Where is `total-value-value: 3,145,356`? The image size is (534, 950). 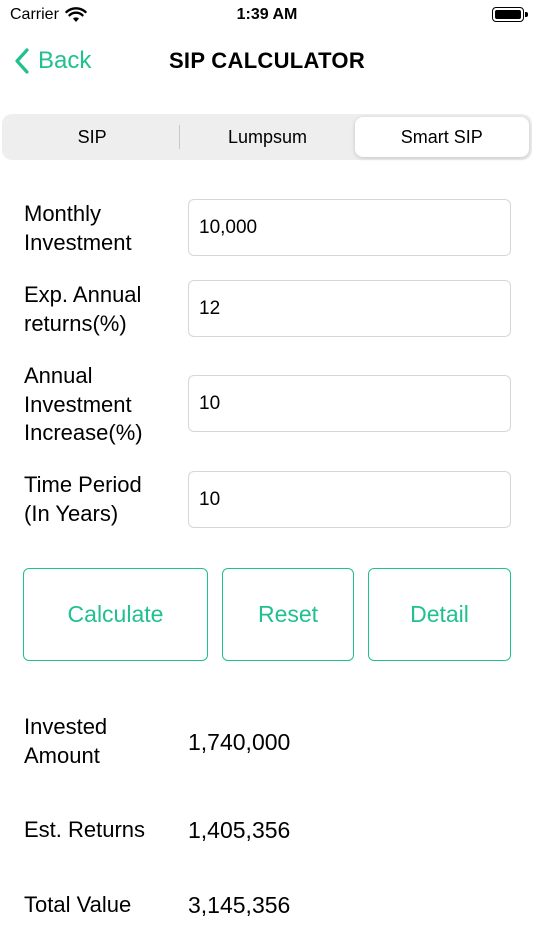
total-value-value: 3,145,356 is located at coordinates (239, 905).